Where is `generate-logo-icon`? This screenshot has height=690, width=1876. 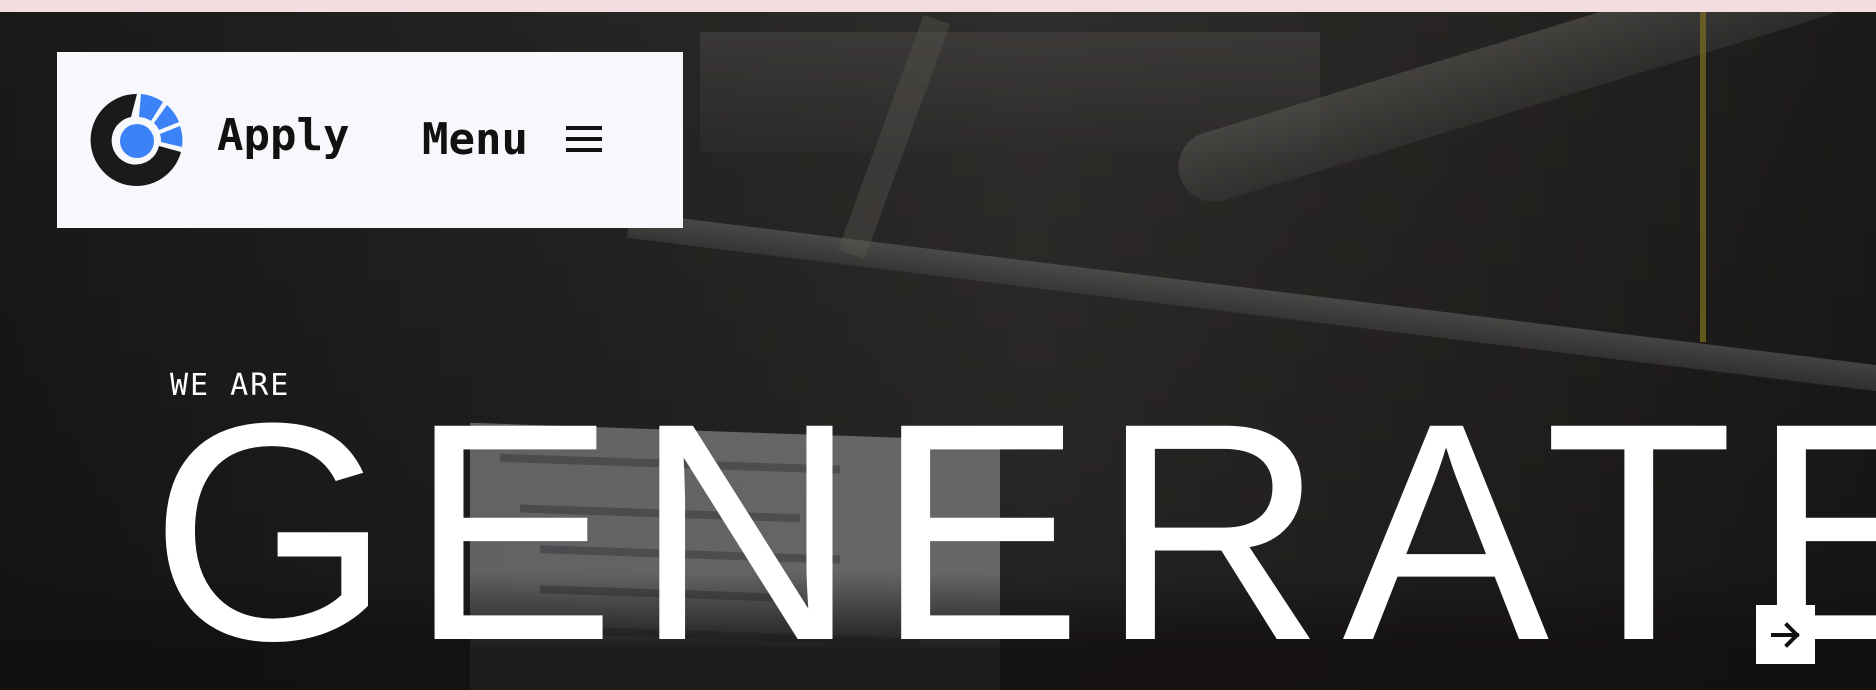
generate-logo-icon is located at coordinates (136, 139).